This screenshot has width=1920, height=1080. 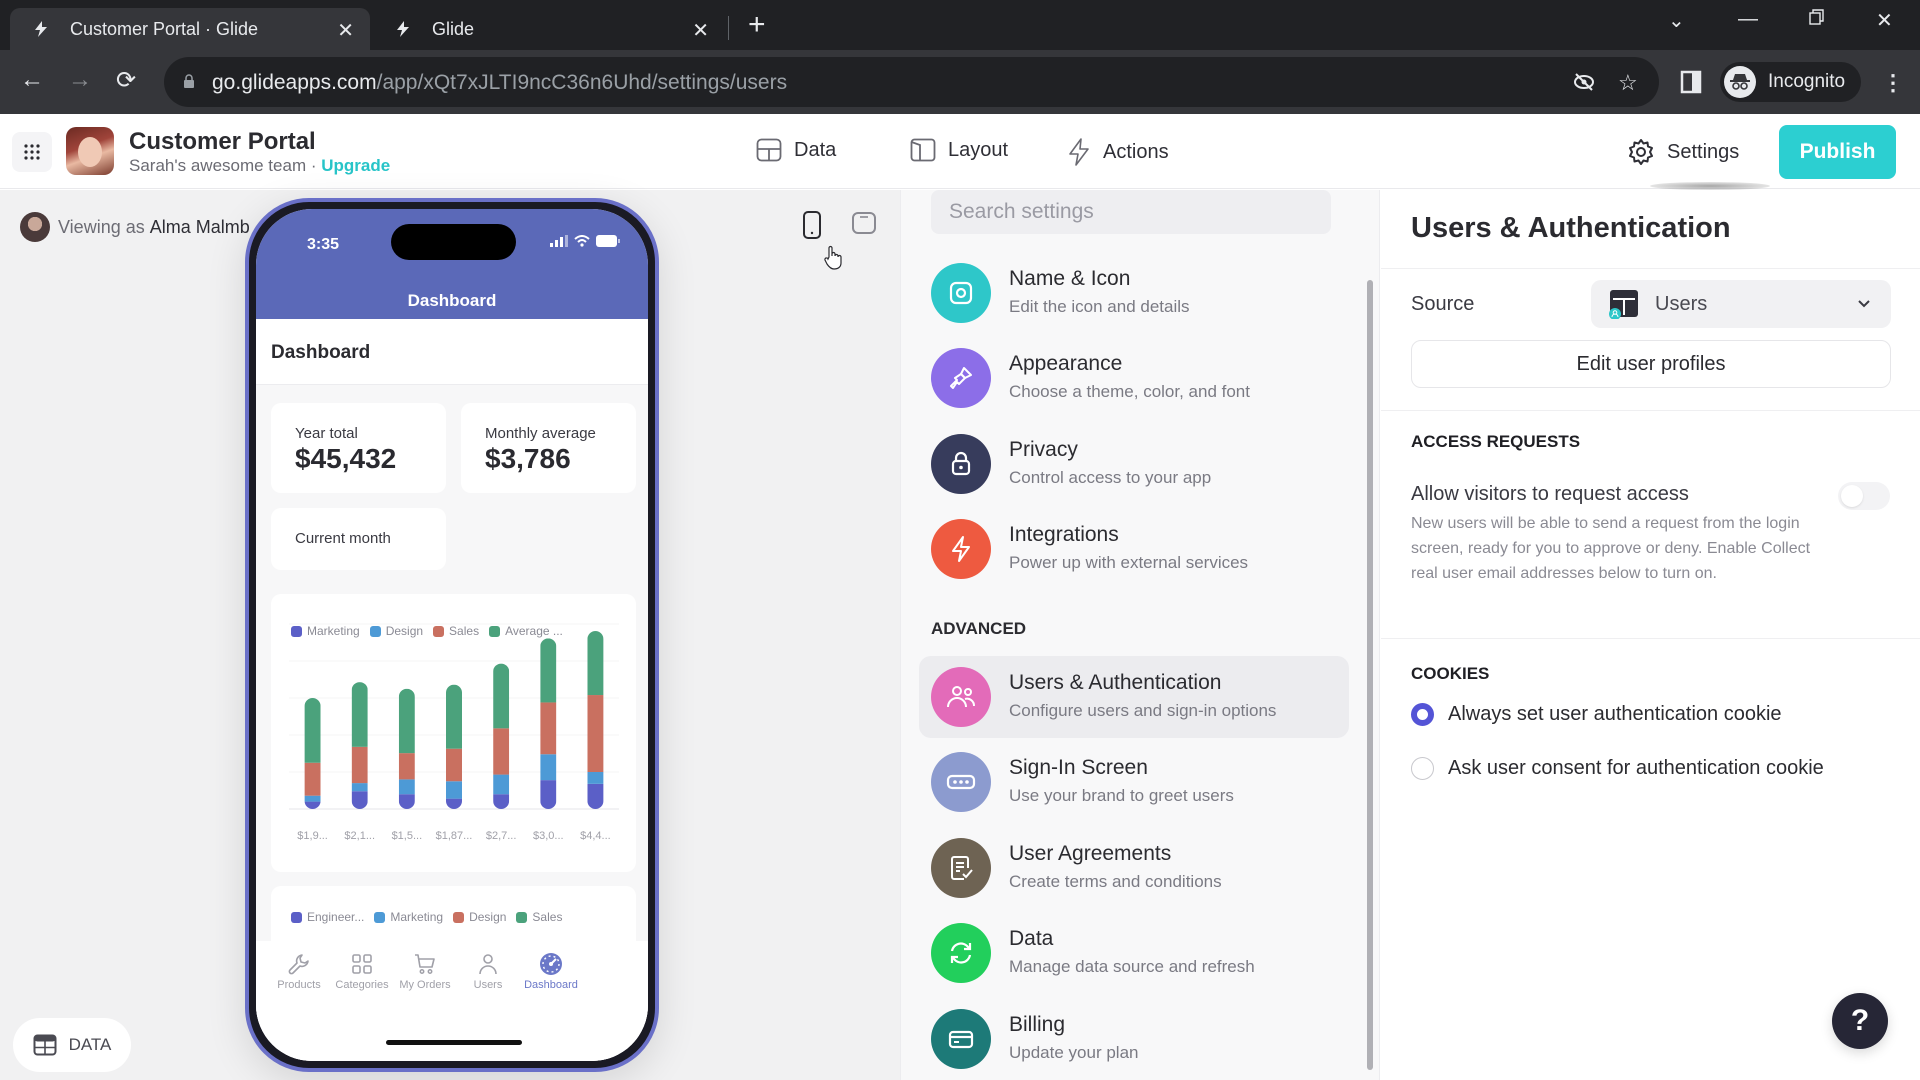 What do you see at coordinates (135, 227) in the screenshot?
I see `viewing-as-selector: Viewing as Alma Malmb` at bounding box center [135, 227].